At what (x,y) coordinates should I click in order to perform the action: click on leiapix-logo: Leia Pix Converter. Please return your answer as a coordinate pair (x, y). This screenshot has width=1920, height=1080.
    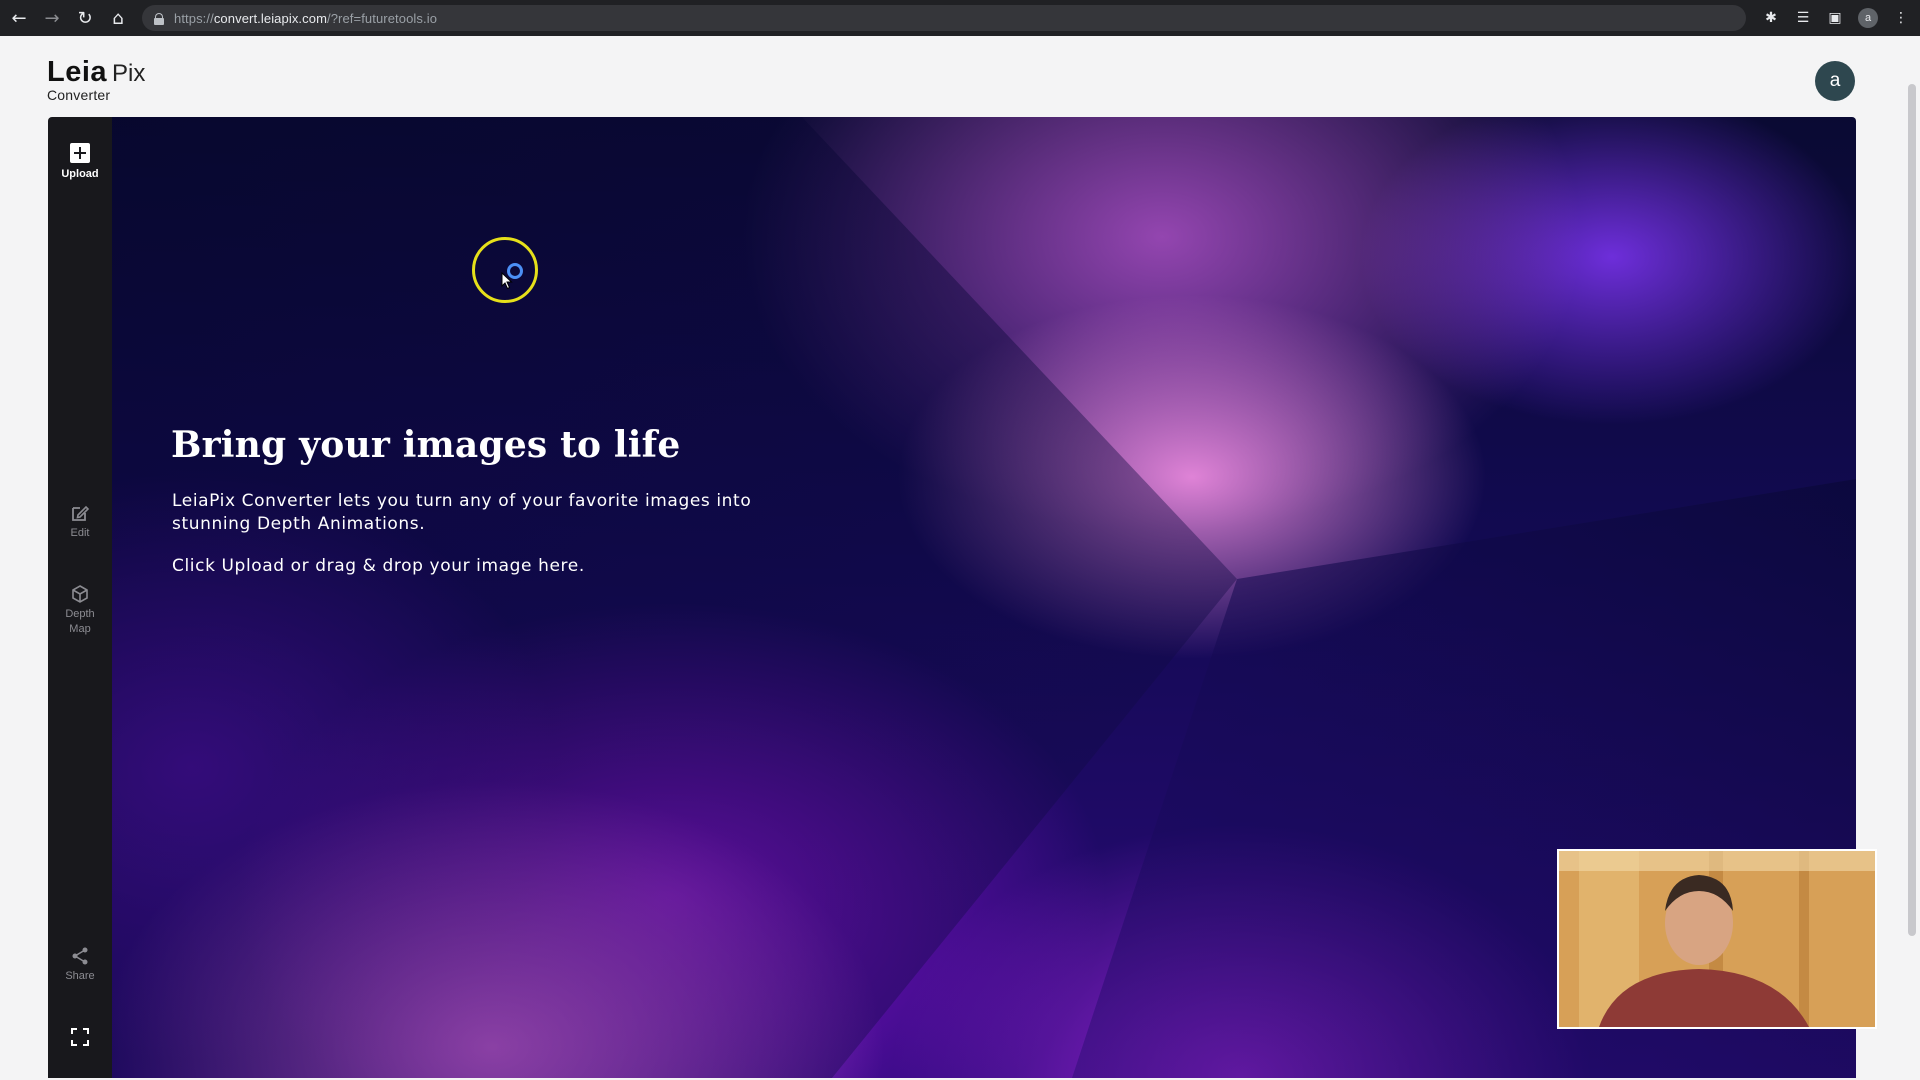
    Looking at the image, I should click on (96, 79).